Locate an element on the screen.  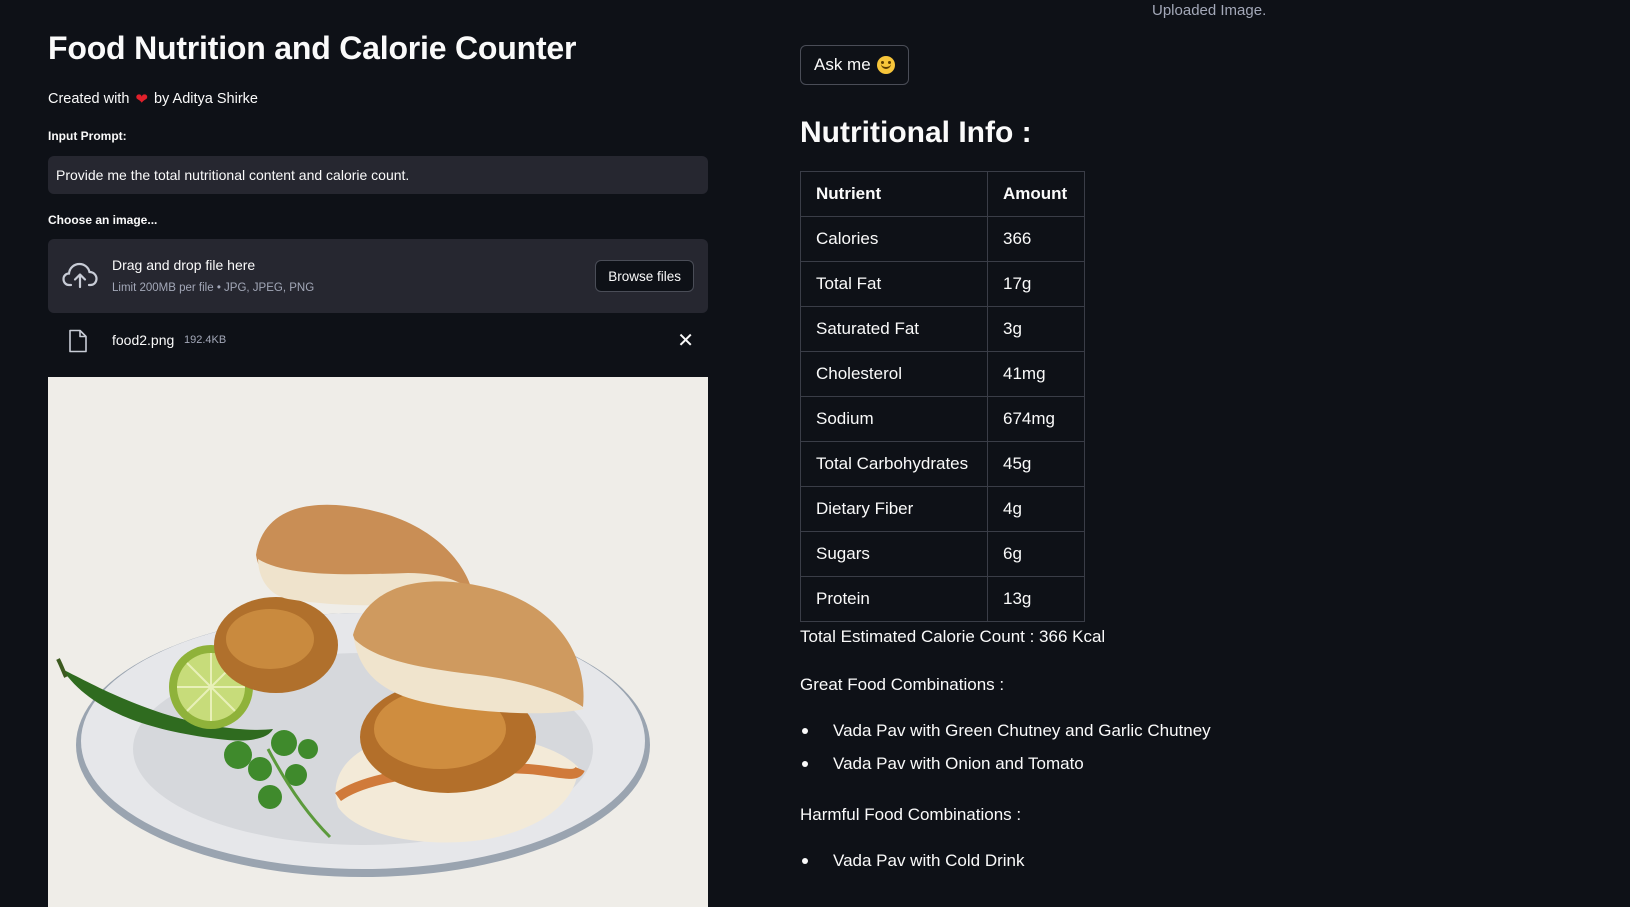
table-row: Saturated Fat 3g is located at coordinates (942, 329).